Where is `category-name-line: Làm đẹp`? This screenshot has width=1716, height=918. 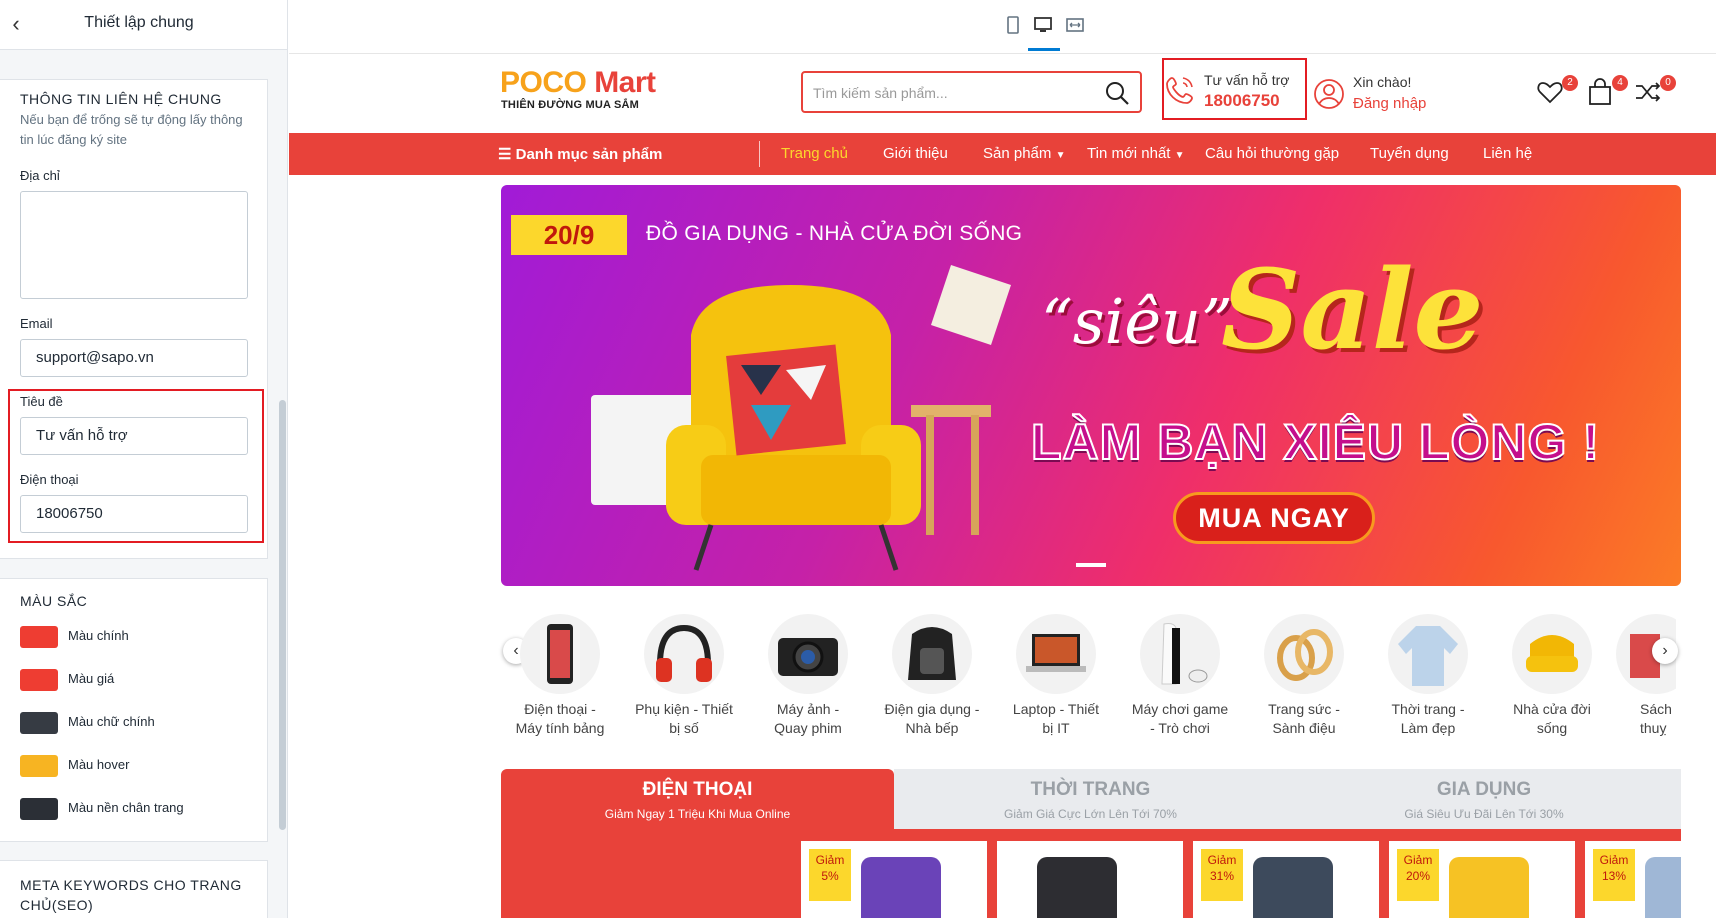 category-name-line: Làm đẹp is located at coordinates (1428, 728).